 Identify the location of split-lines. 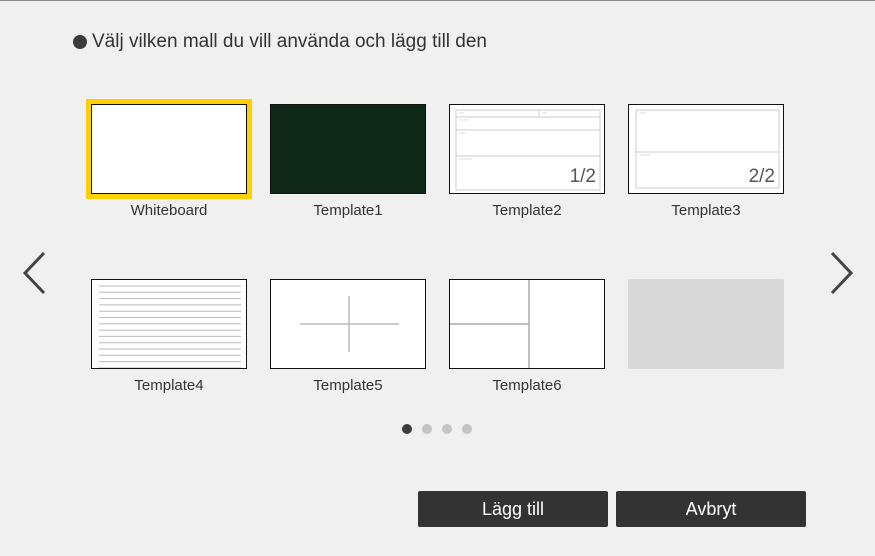
(490, 324).